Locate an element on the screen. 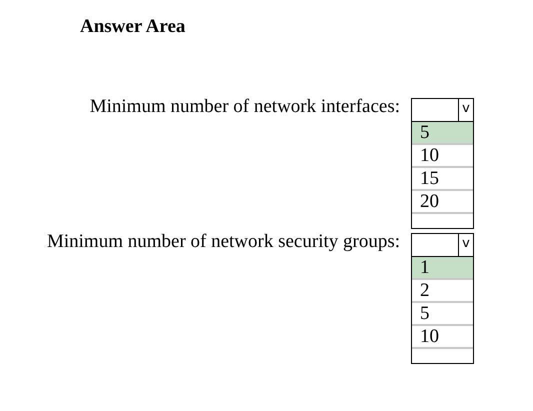 This screenshot has height=411, width=533. answer-area-title: Answer Area is located at coordinates (133, 27).